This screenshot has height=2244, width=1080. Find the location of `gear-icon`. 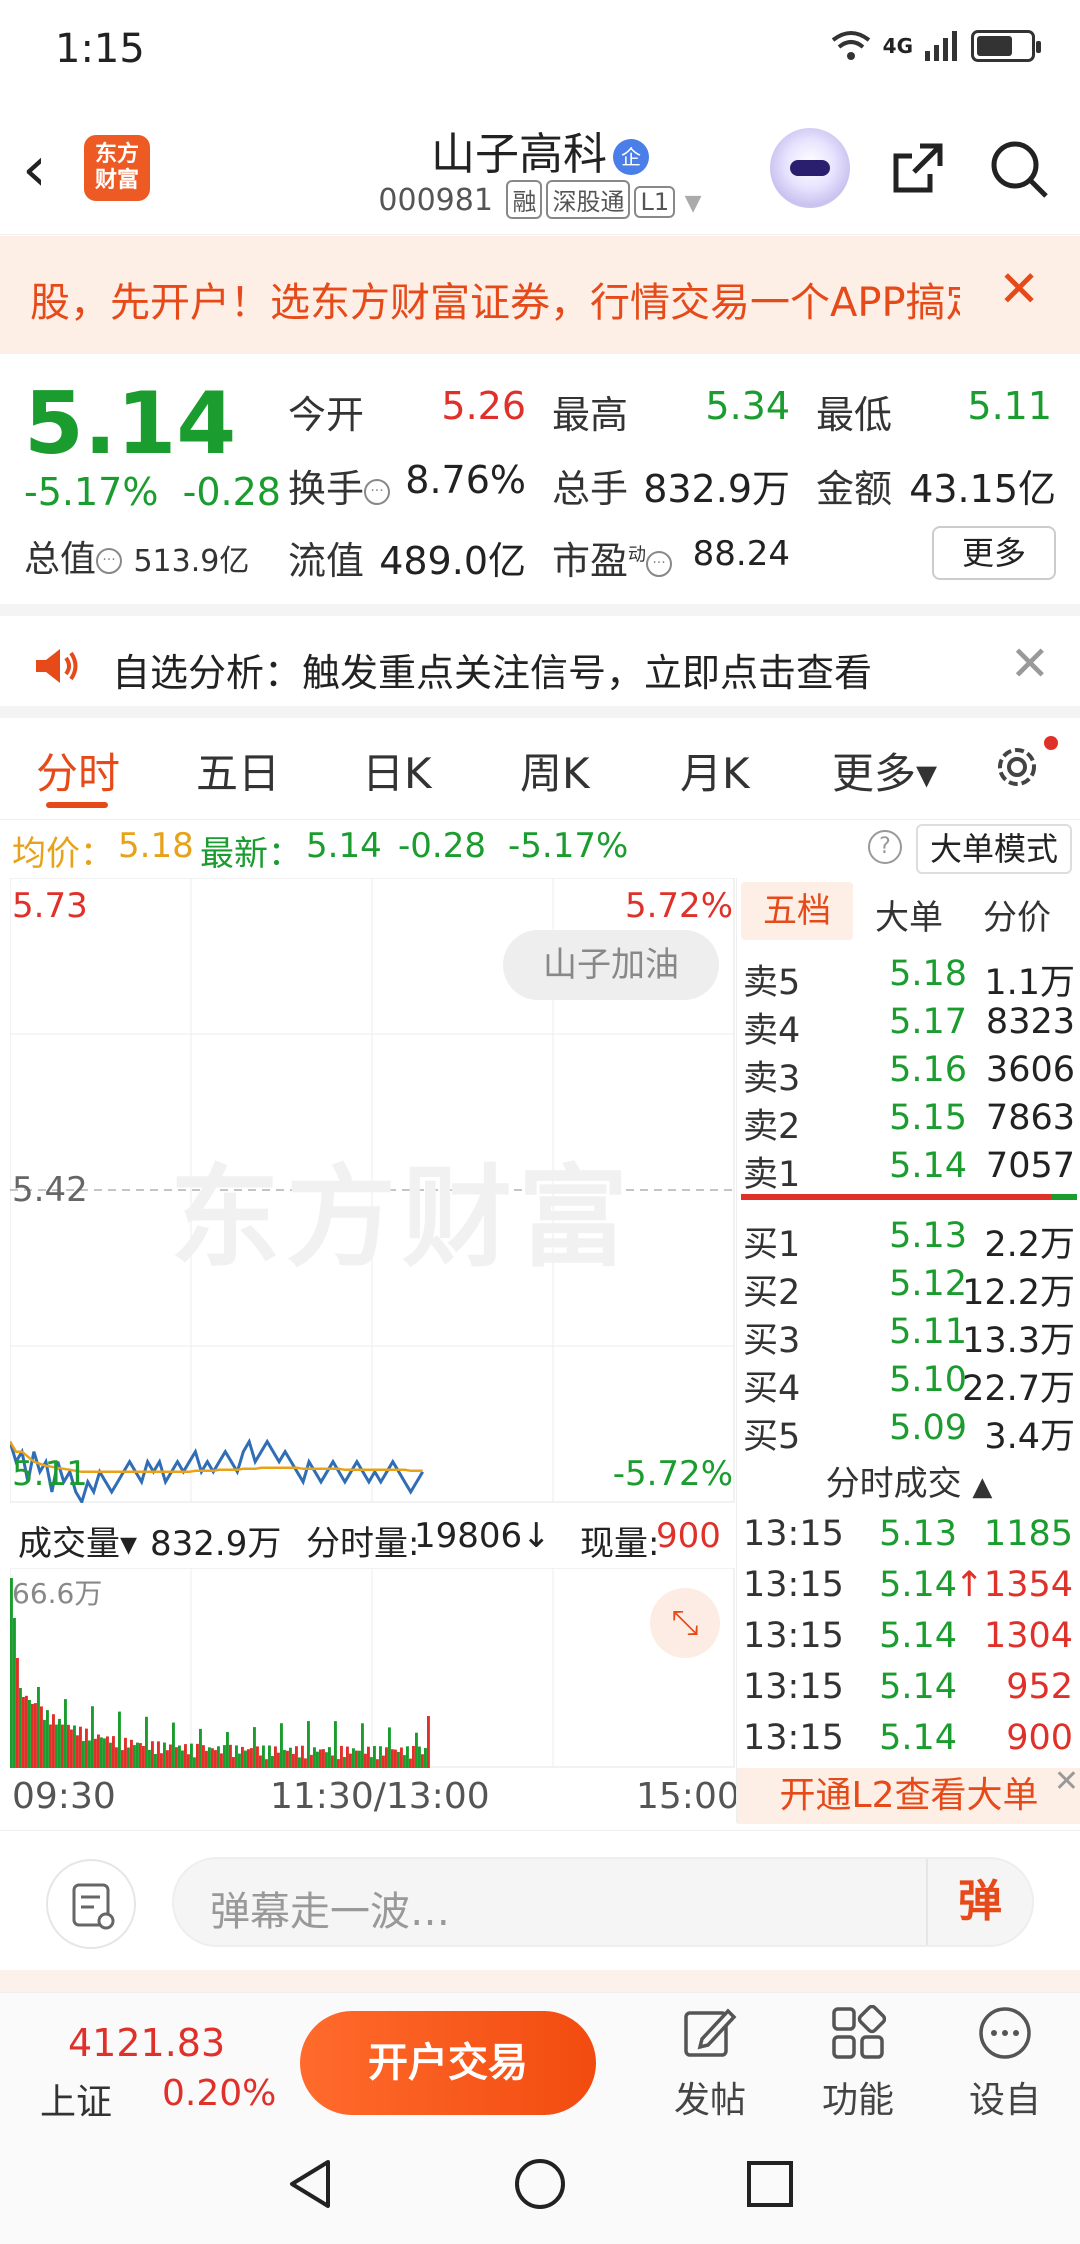

gear-icon is located at coordinates (1017, 767).